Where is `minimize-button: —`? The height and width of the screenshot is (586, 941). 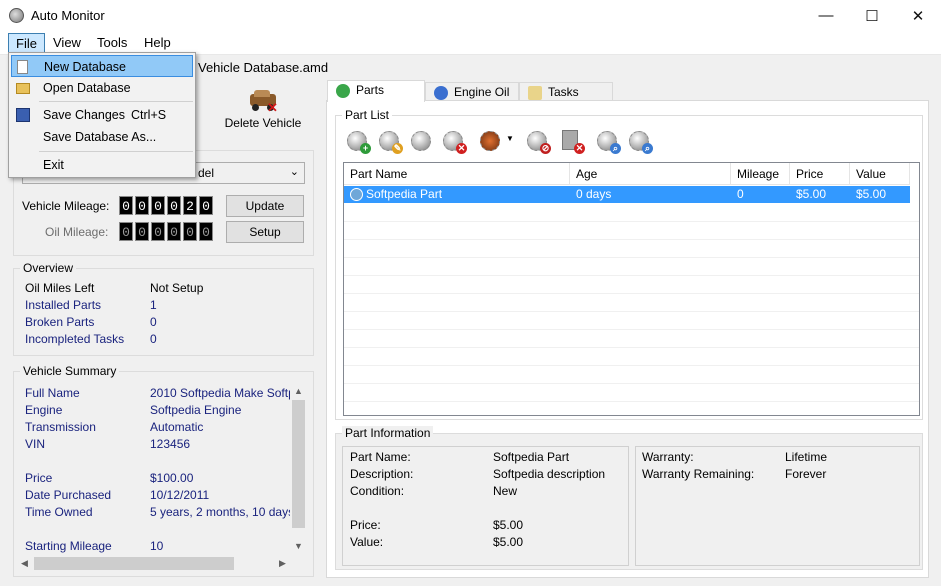
minimize-button: — is located at coordinates (826, 15).